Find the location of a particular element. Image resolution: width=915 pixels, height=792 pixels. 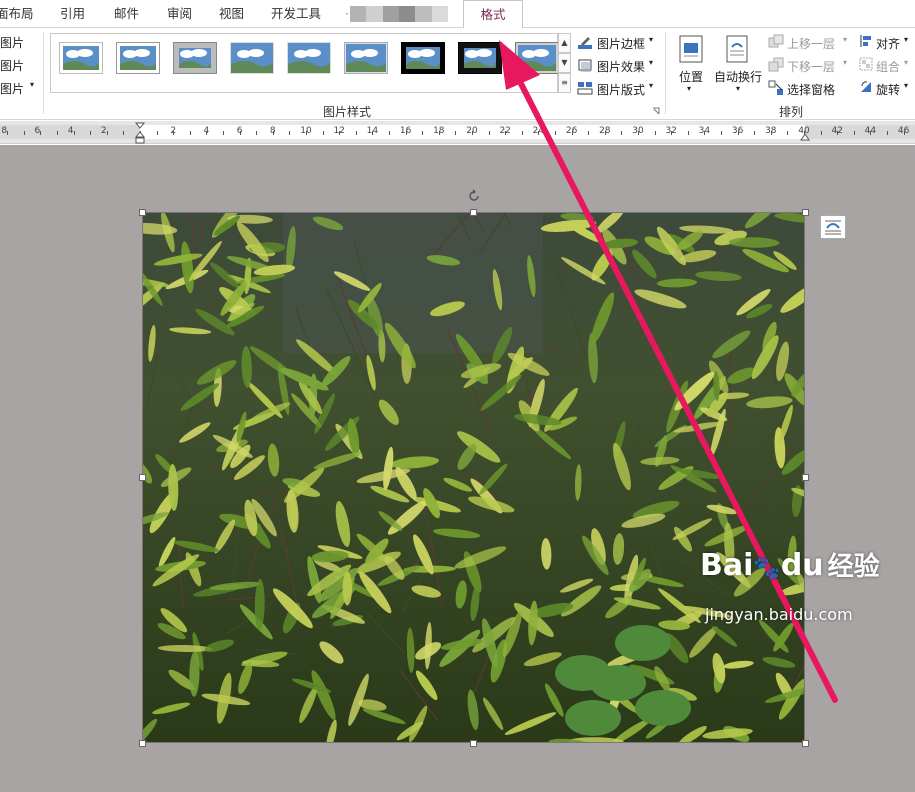

ruler-number: 8 is located at coordinates (4, 131).